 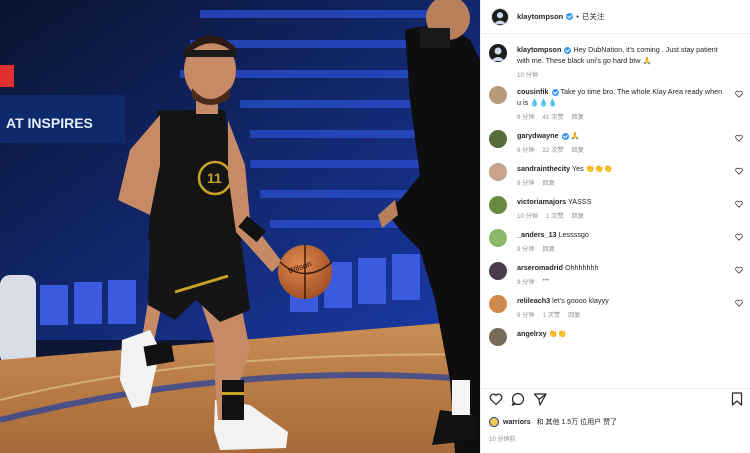 I want to click on comment-text: let's goooo klayyy, so click(x=580, y=300).